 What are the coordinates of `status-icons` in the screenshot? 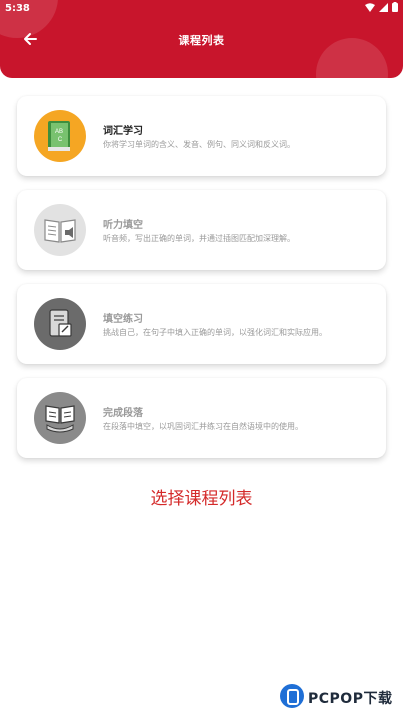 It's located at (381, 7).